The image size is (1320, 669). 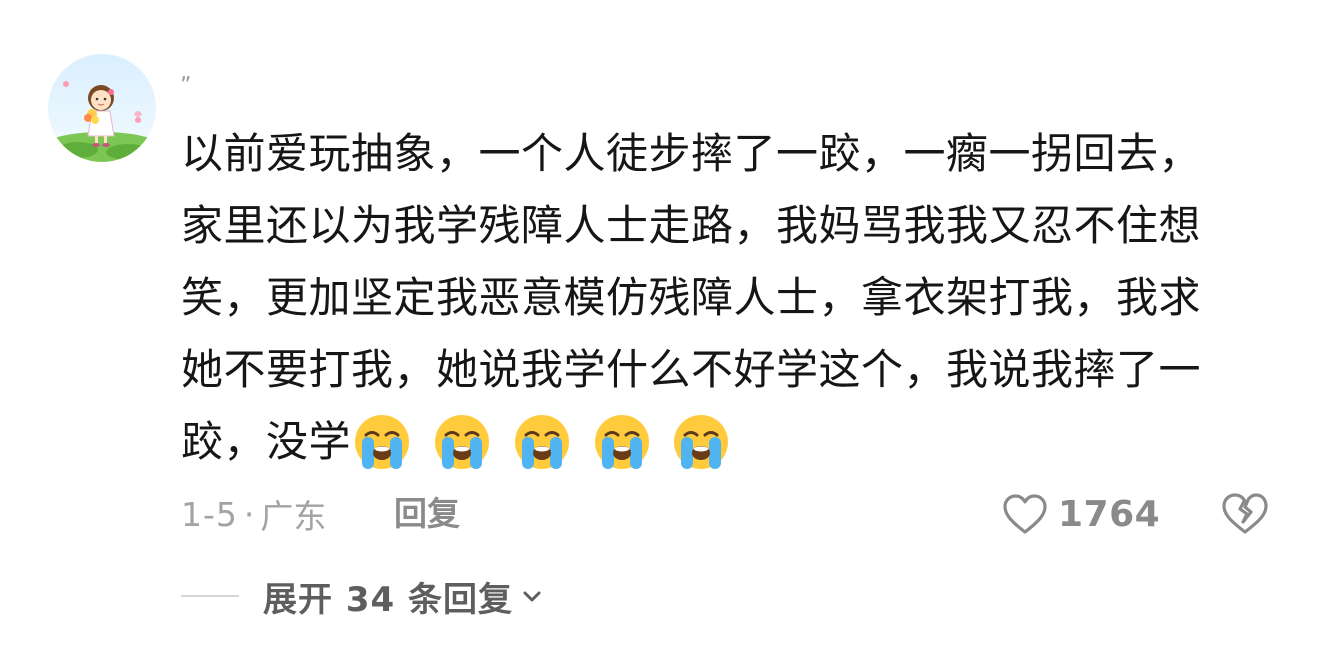 I want to click on comment-last-line: 跤，没学, so click(x=718, y=442).